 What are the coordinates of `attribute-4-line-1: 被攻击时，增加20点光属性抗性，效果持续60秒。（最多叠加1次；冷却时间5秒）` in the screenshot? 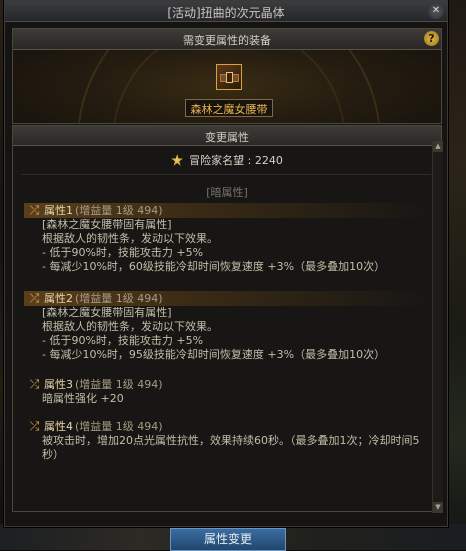 It's located at (231, 447).